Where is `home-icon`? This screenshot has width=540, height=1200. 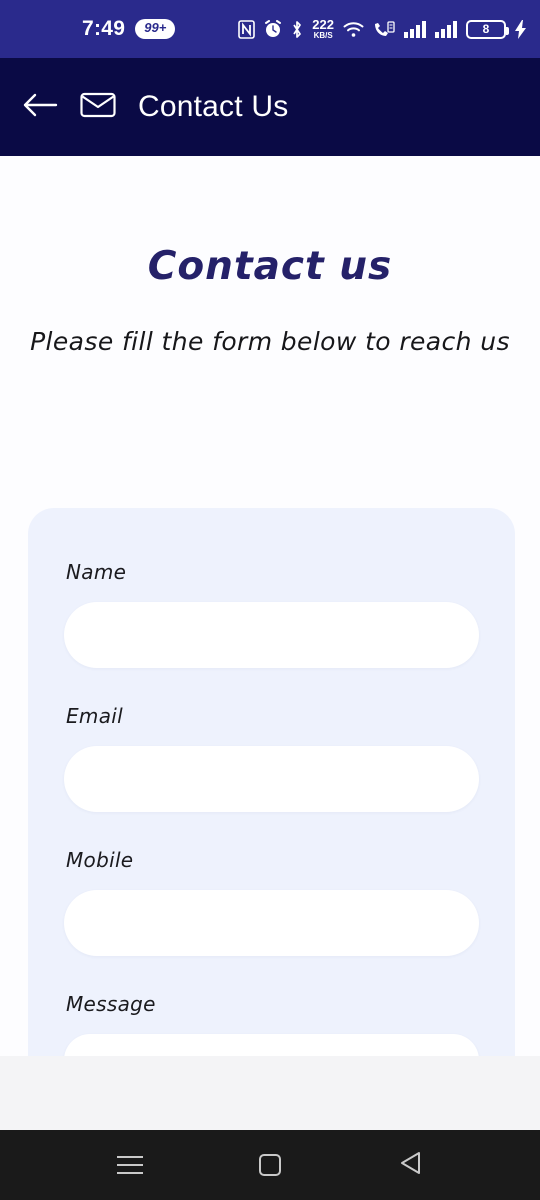
home-icon is located at coordinates (270, 1165).